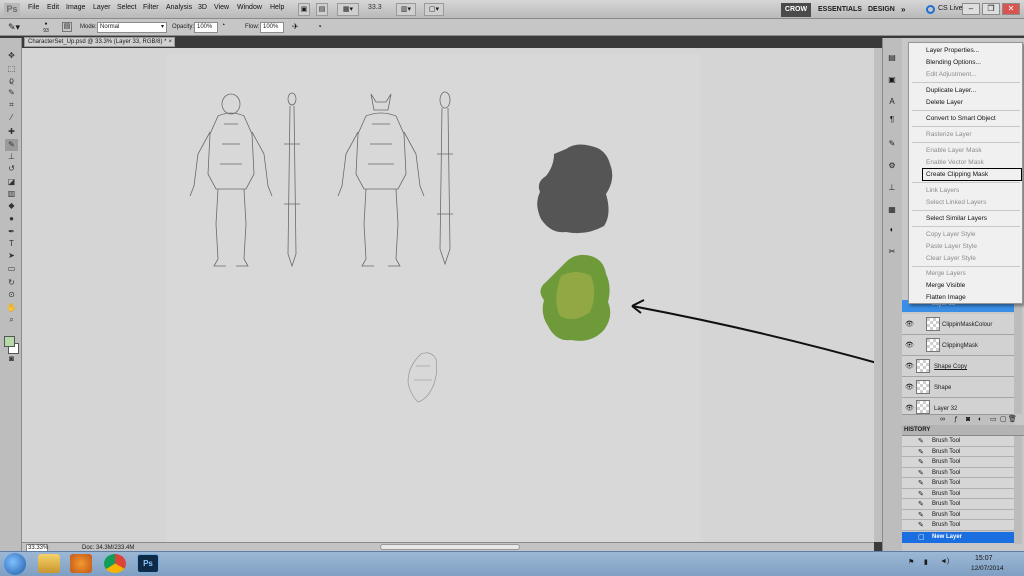  I want to click on history-item-label: New Layer, so click(947, 537).